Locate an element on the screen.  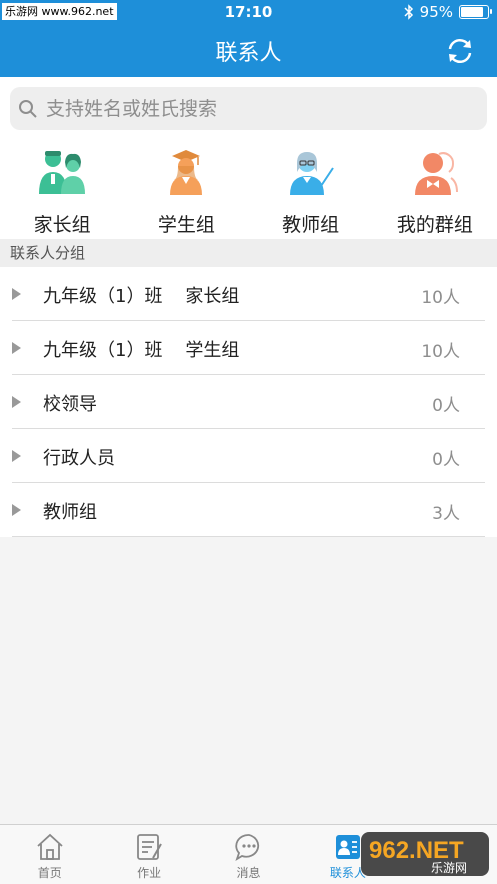
group-name: 九年级（1）班 家长组 is located at coordinates (141, 296).